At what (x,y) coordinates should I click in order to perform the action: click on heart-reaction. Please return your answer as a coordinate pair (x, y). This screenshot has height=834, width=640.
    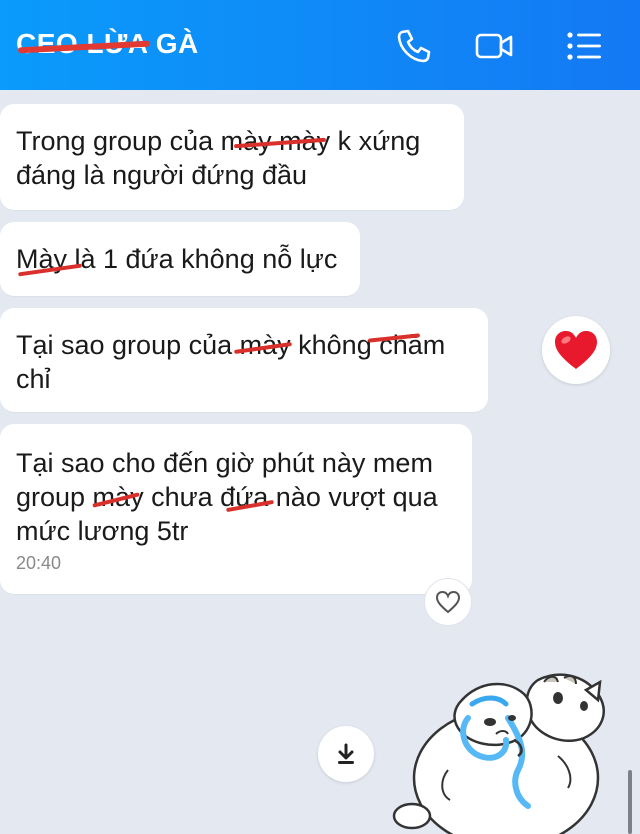
    Looking at the image, I should click on (576, 350).